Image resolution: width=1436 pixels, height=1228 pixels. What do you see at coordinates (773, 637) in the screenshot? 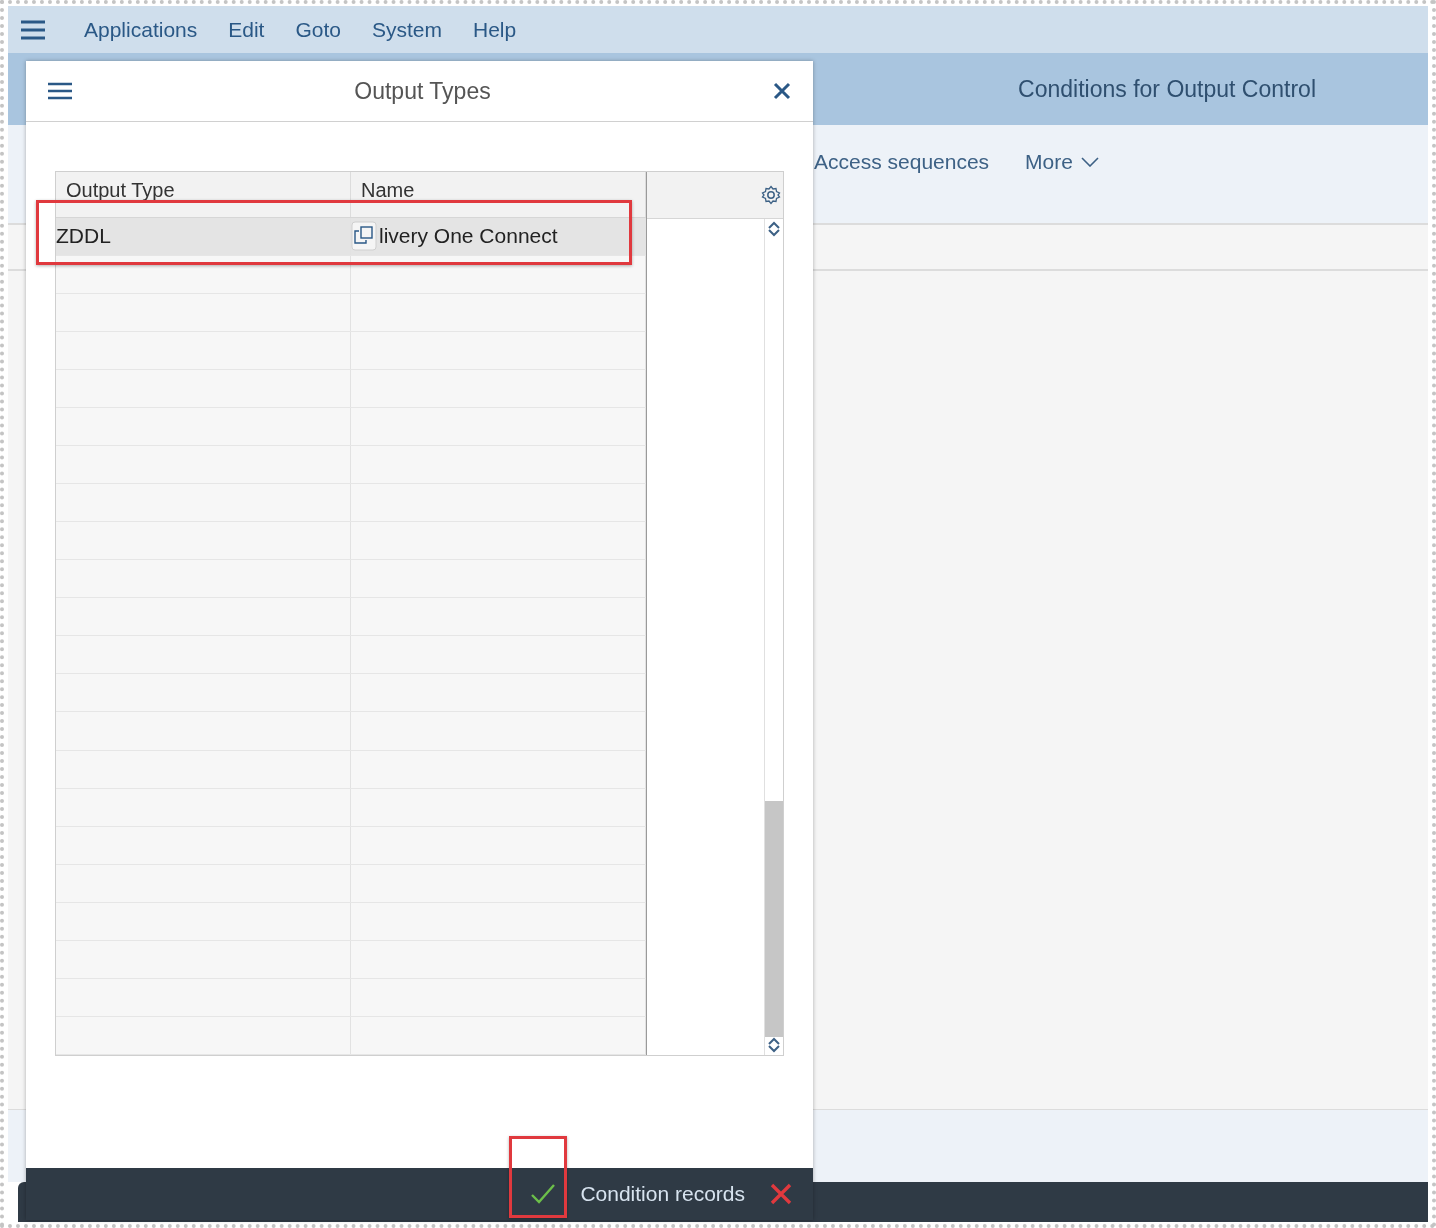
I see `scrollbar` at bounding box center [773, 637].